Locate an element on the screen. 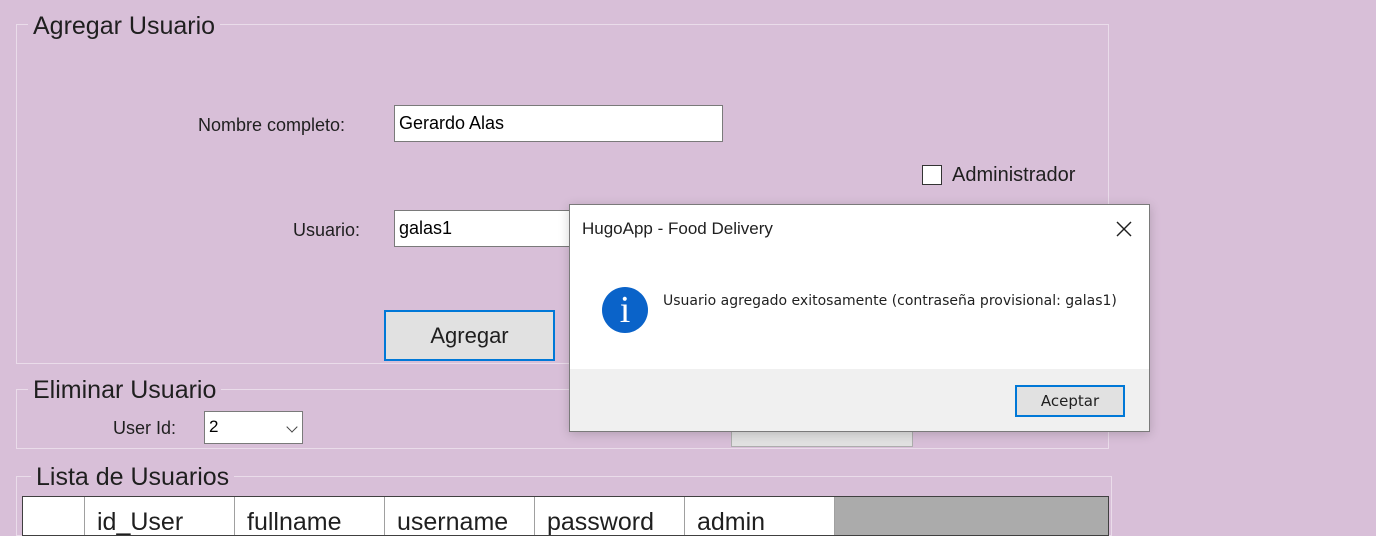 The image size is (1376, 536). admin-checkbox is located at coordinates (932, 175).